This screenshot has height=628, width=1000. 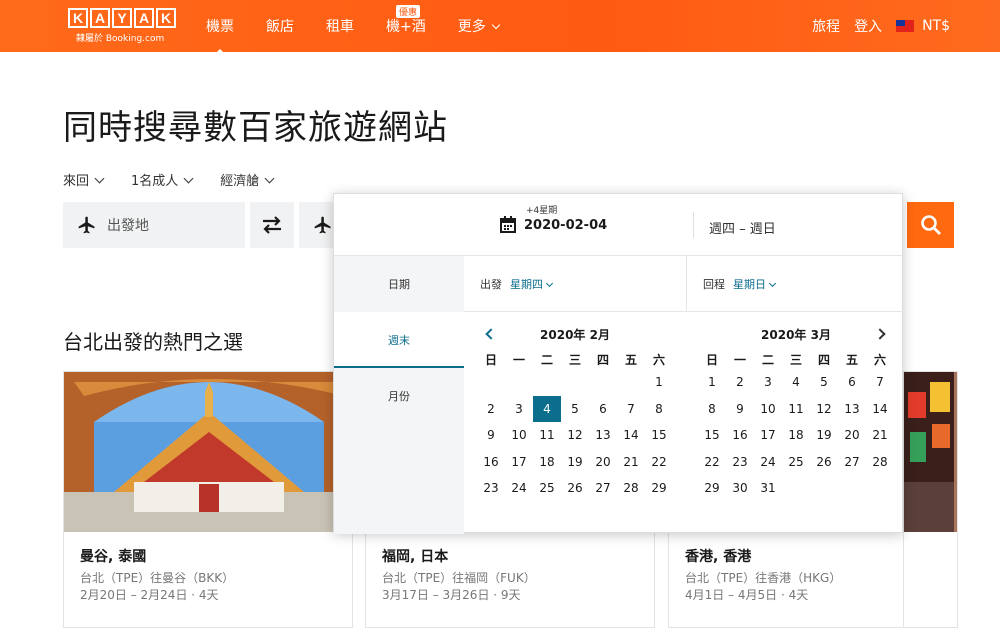 What do you see at coordinates (399, 340) in the screenshot?
I see `tab-weekends: 週末` at bounding box center [399, 340].